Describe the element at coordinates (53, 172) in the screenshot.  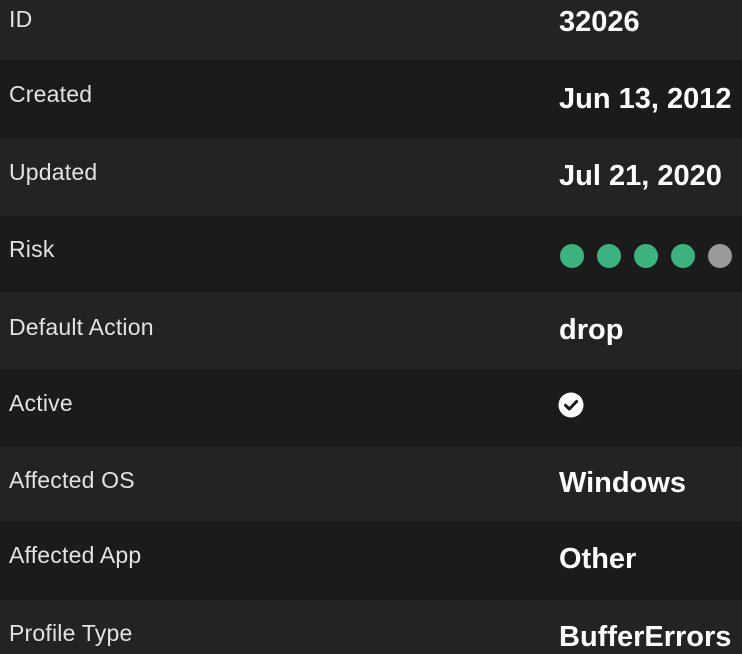
I see `row-label-updated: Updated` at that location.